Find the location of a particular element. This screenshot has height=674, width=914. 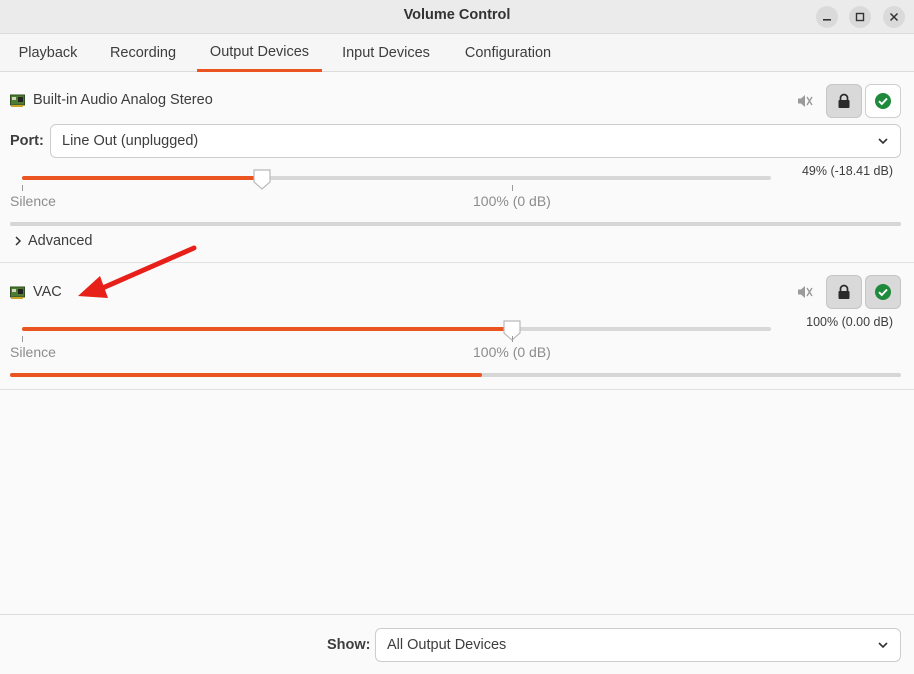

footer-bar: Show: All Output Devices is located at coordinates (457, 644).